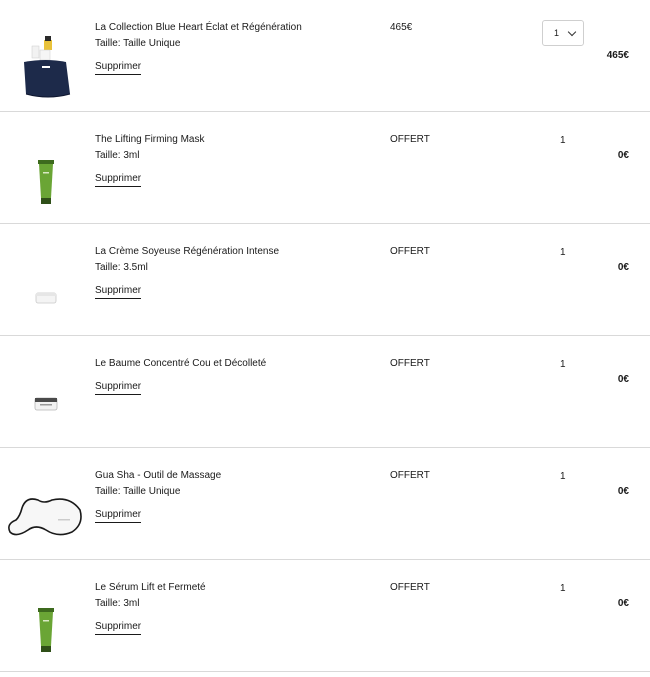 This screenshot has height=677, width=650. What do you see at coordinates (121, 267) in the screenshot?
I see `product-size: Taille: 3.5ml` at bounding box center [121, 267].